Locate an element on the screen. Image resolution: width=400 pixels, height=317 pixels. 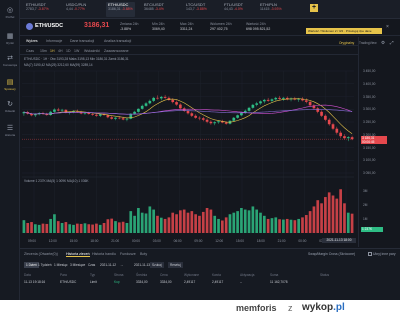
settings-icon: ⚙ is located at coordinates (383, 43).